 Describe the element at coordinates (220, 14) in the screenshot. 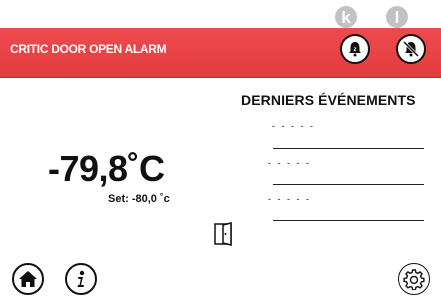

I see `top-strip` at that location.